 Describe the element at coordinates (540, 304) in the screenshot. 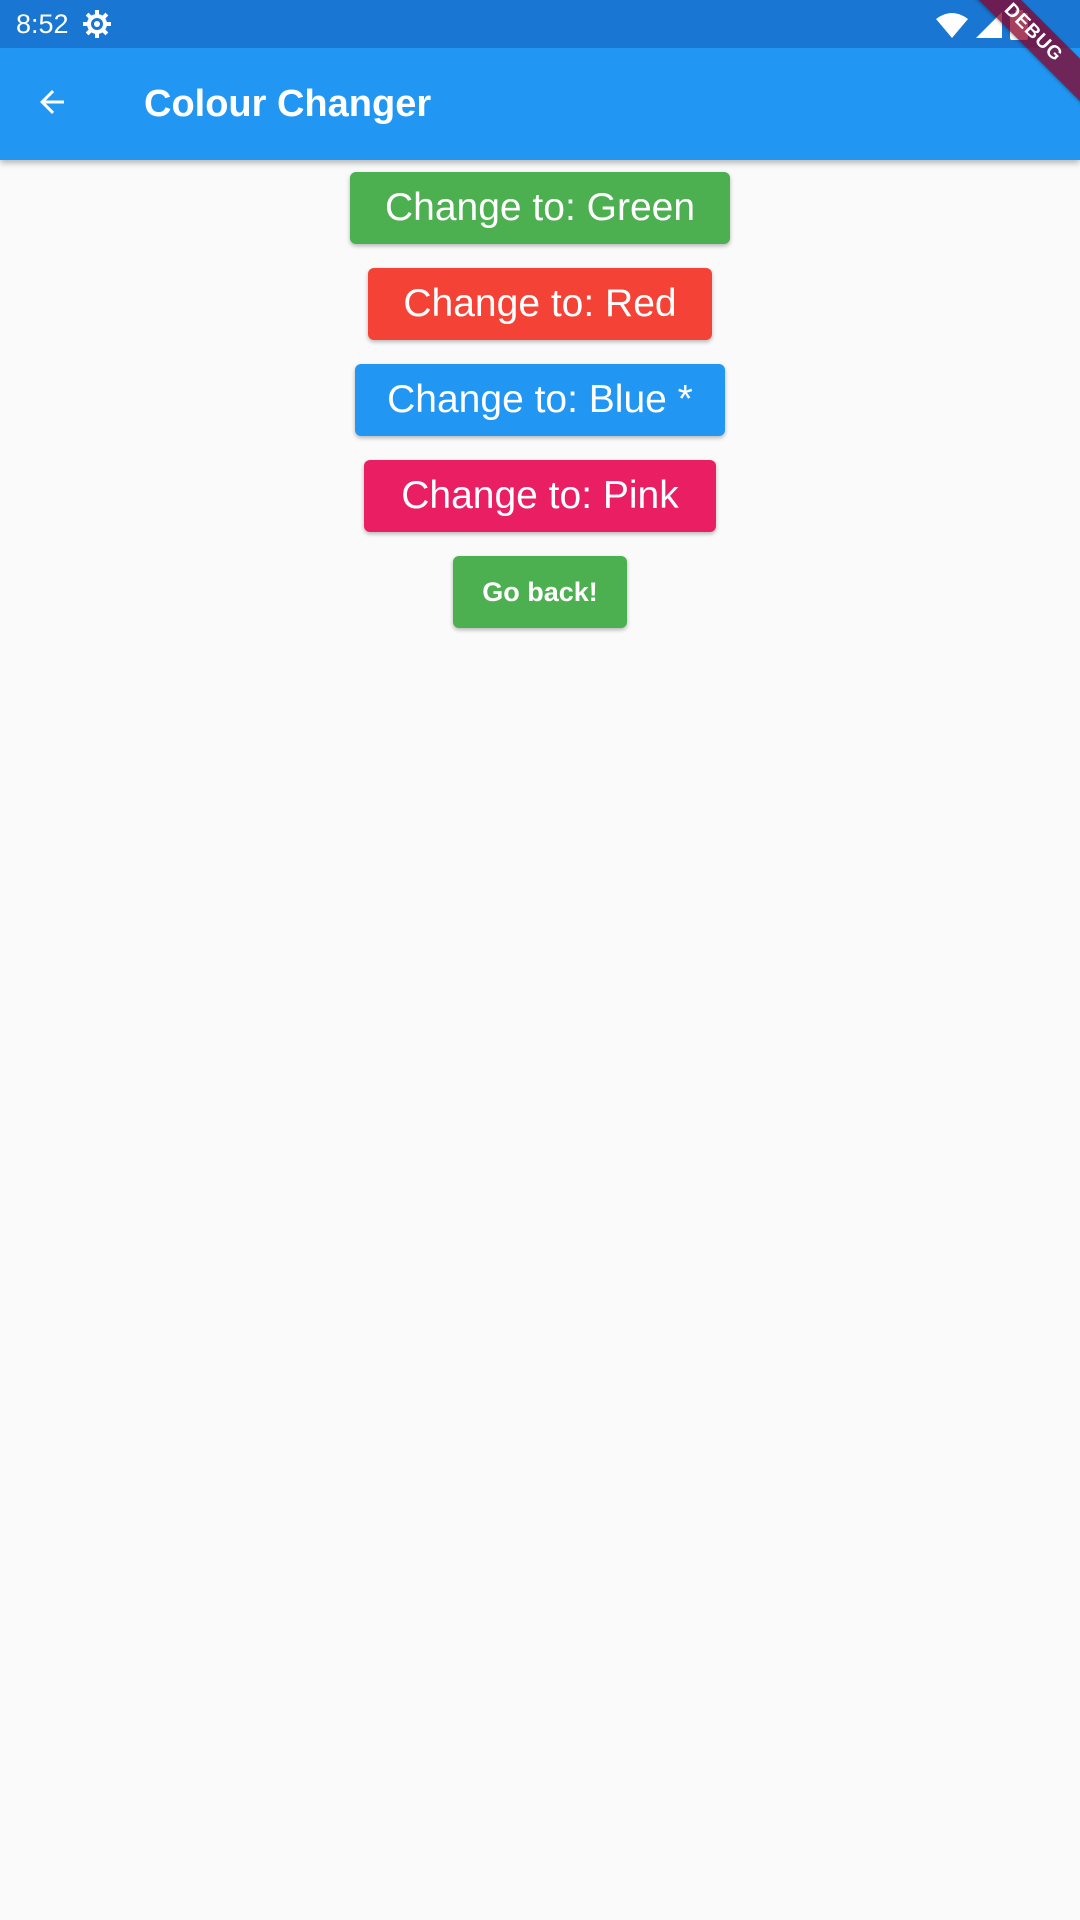

I see `change-to-red-button: Change to: Red` at that location.